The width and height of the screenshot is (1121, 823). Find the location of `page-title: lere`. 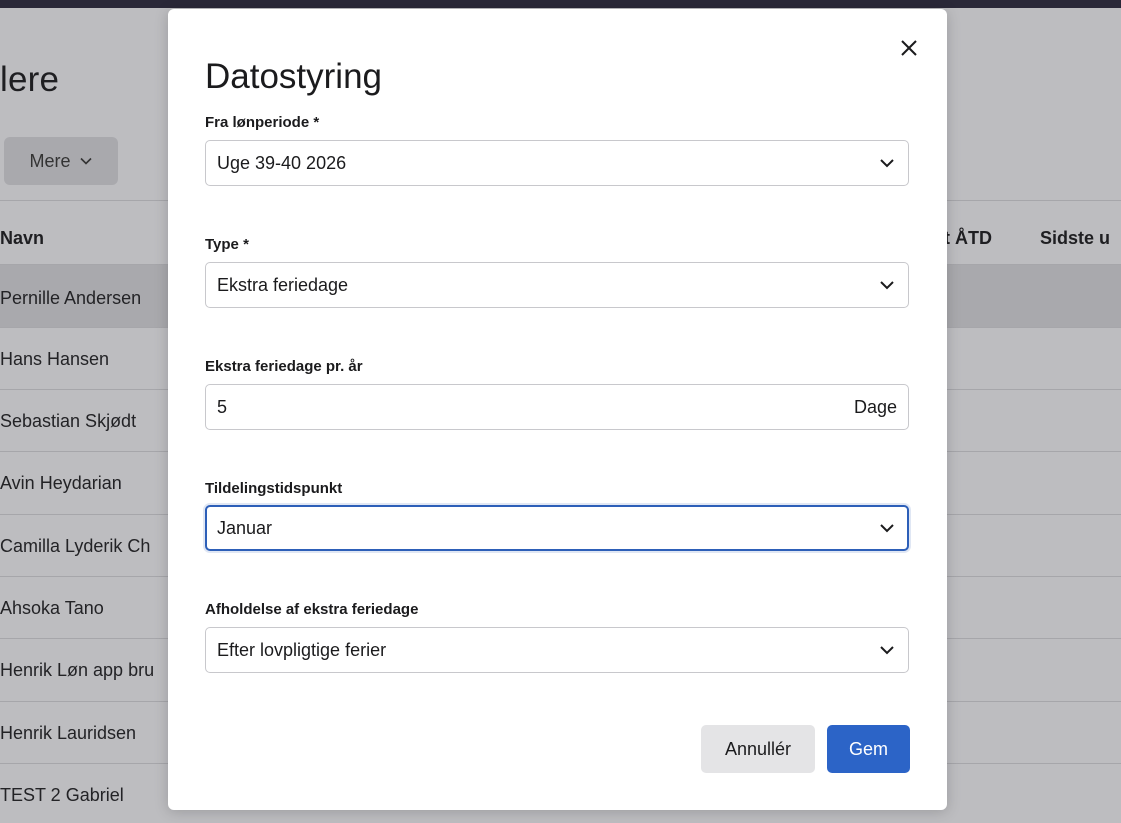

page-title: lere is located at coordinates (30, 79).